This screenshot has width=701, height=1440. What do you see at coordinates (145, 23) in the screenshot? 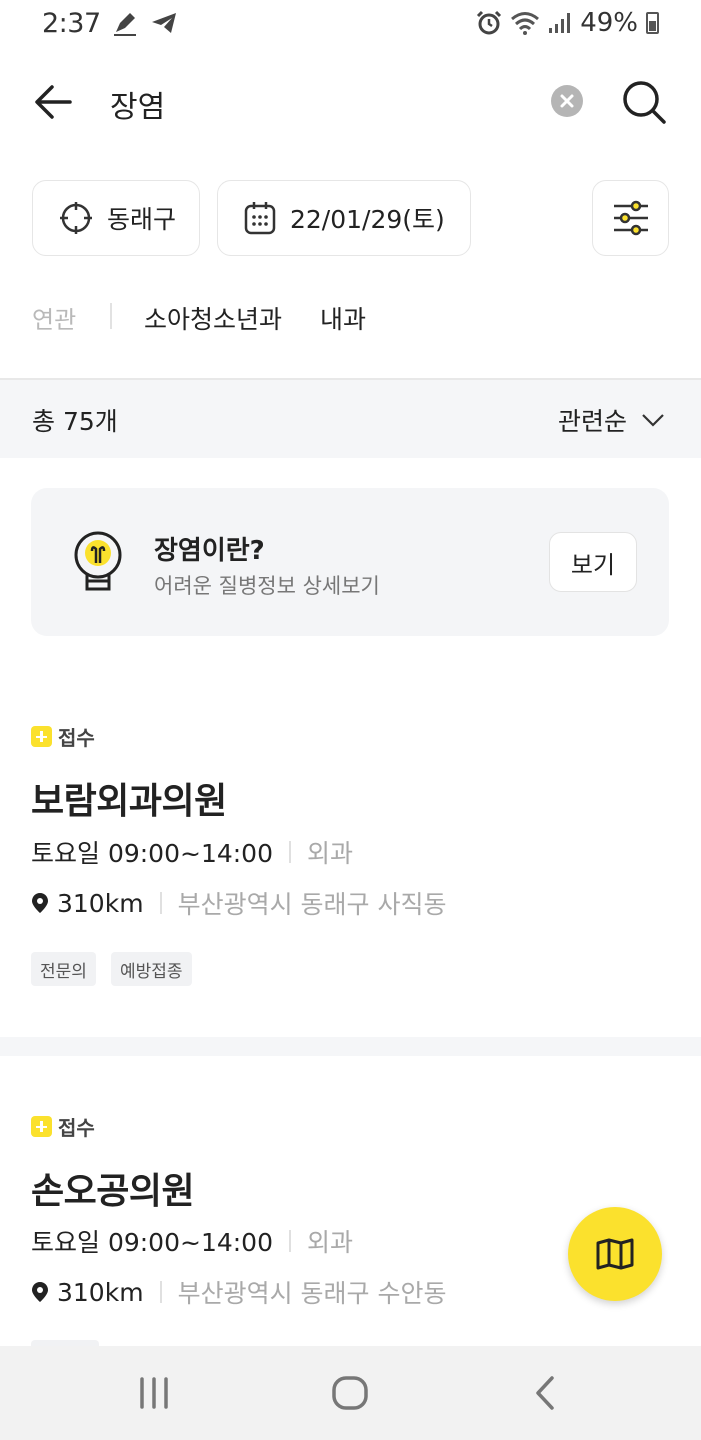
I see `status-left-icons` at bounding box center [145, 23].